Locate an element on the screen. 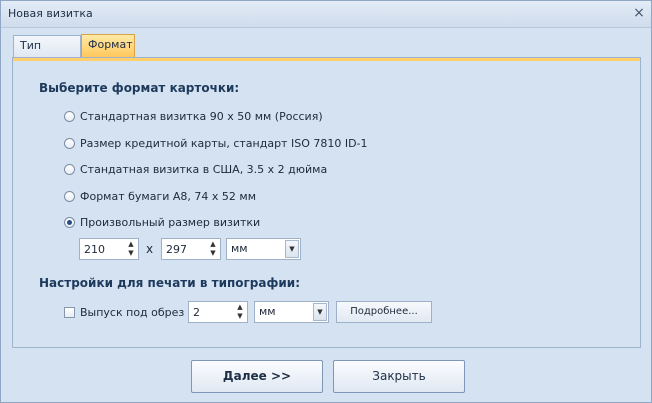 The width and height of the screenshot is (652, 403). radio-option-russia: Стандартная визитка 90 x 50 мм (Россия) is located at coordinates (193, 116).